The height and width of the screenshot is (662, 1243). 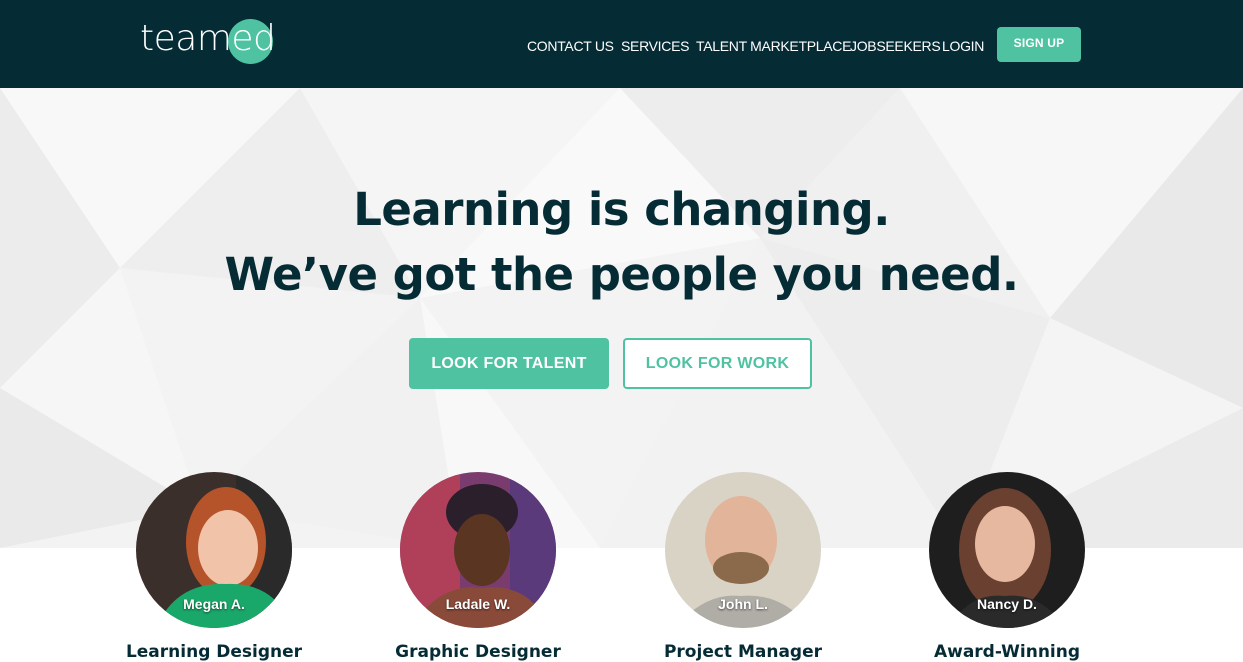 I want to click on look-for-work-button: LOOK FOR WORK, so click(x=717, y=363).